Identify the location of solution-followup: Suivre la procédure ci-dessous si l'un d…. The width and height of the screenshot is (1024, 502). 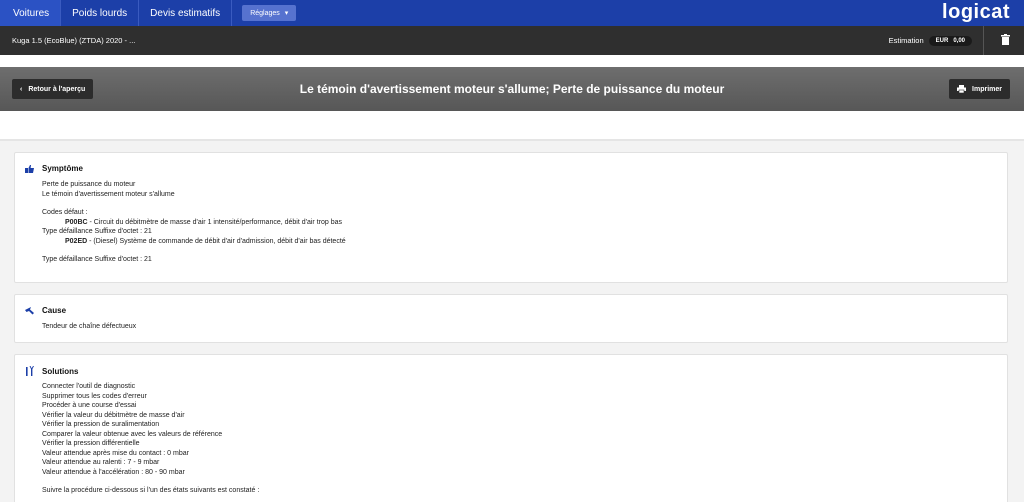
(151, 490).